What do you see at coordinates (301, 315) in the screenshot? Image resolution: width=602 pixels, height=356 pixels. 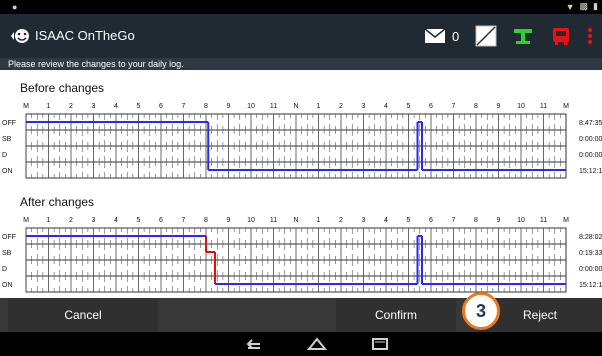 I see `action-buttons: Cancel Confirm Reject` at bounding box center [301, 315].